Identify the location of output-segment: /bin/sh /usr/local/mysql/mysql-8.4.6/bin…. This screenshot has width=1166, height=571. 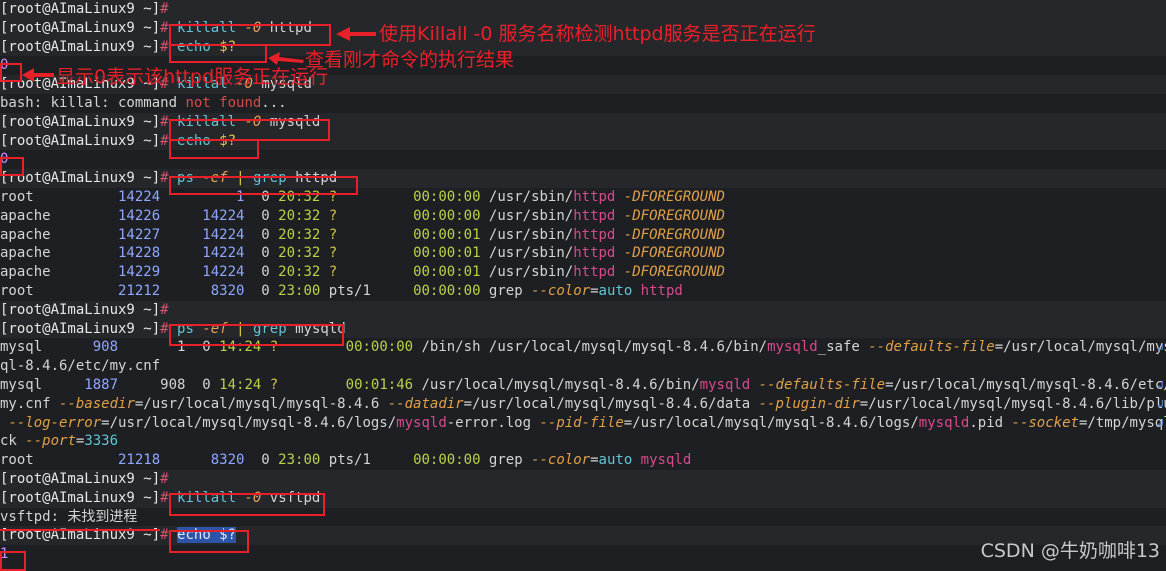
(590, 347).